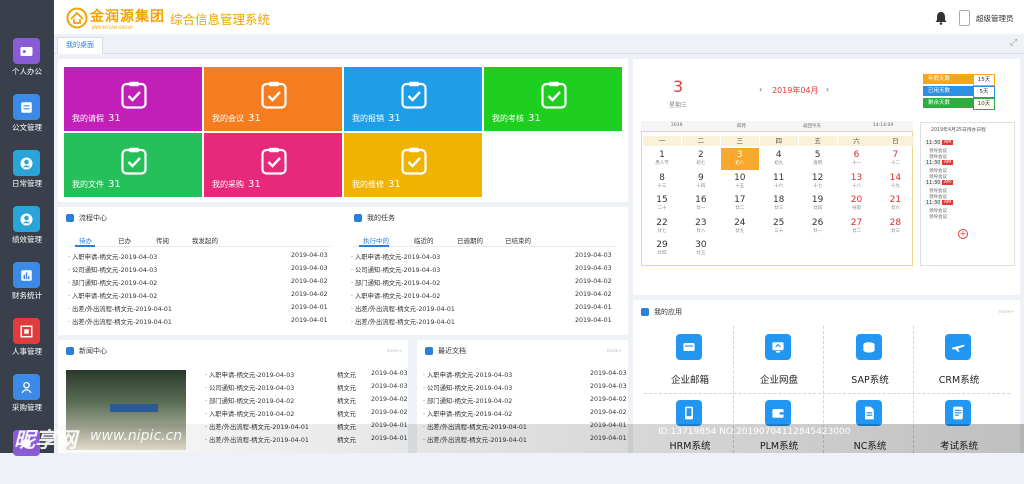 Image resolution: width=1024 pixels, height=484 pixels. What do you see at coordinates (394, 351) in the screenshot?
I see `news-more-link: more+` at bounding box center [394, 351].